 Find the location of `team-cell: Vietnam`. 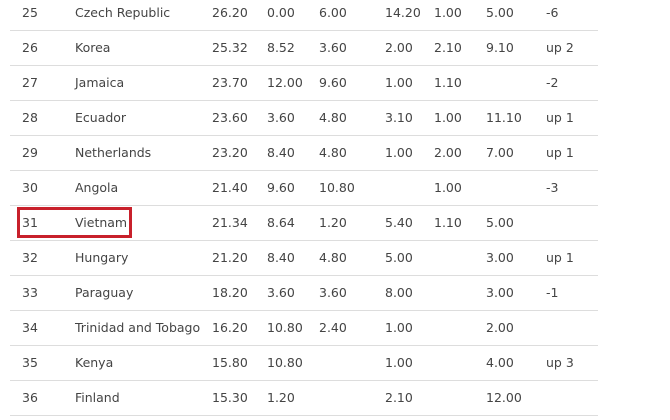

team-cell: Vietnam is located at coordinates (101, 222).